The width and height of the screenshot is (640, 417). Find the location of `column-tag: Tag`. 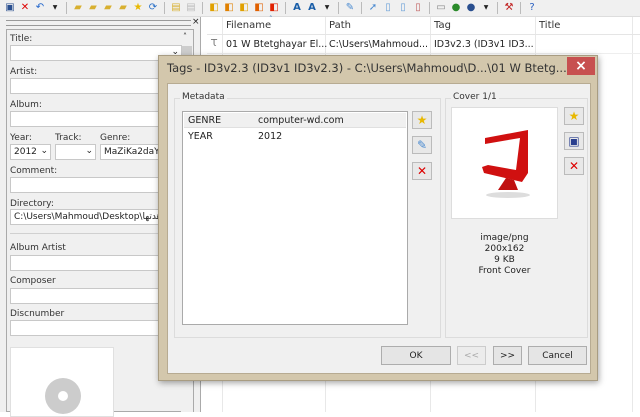

column-tag: Tag is located at coordinates (442, 25).